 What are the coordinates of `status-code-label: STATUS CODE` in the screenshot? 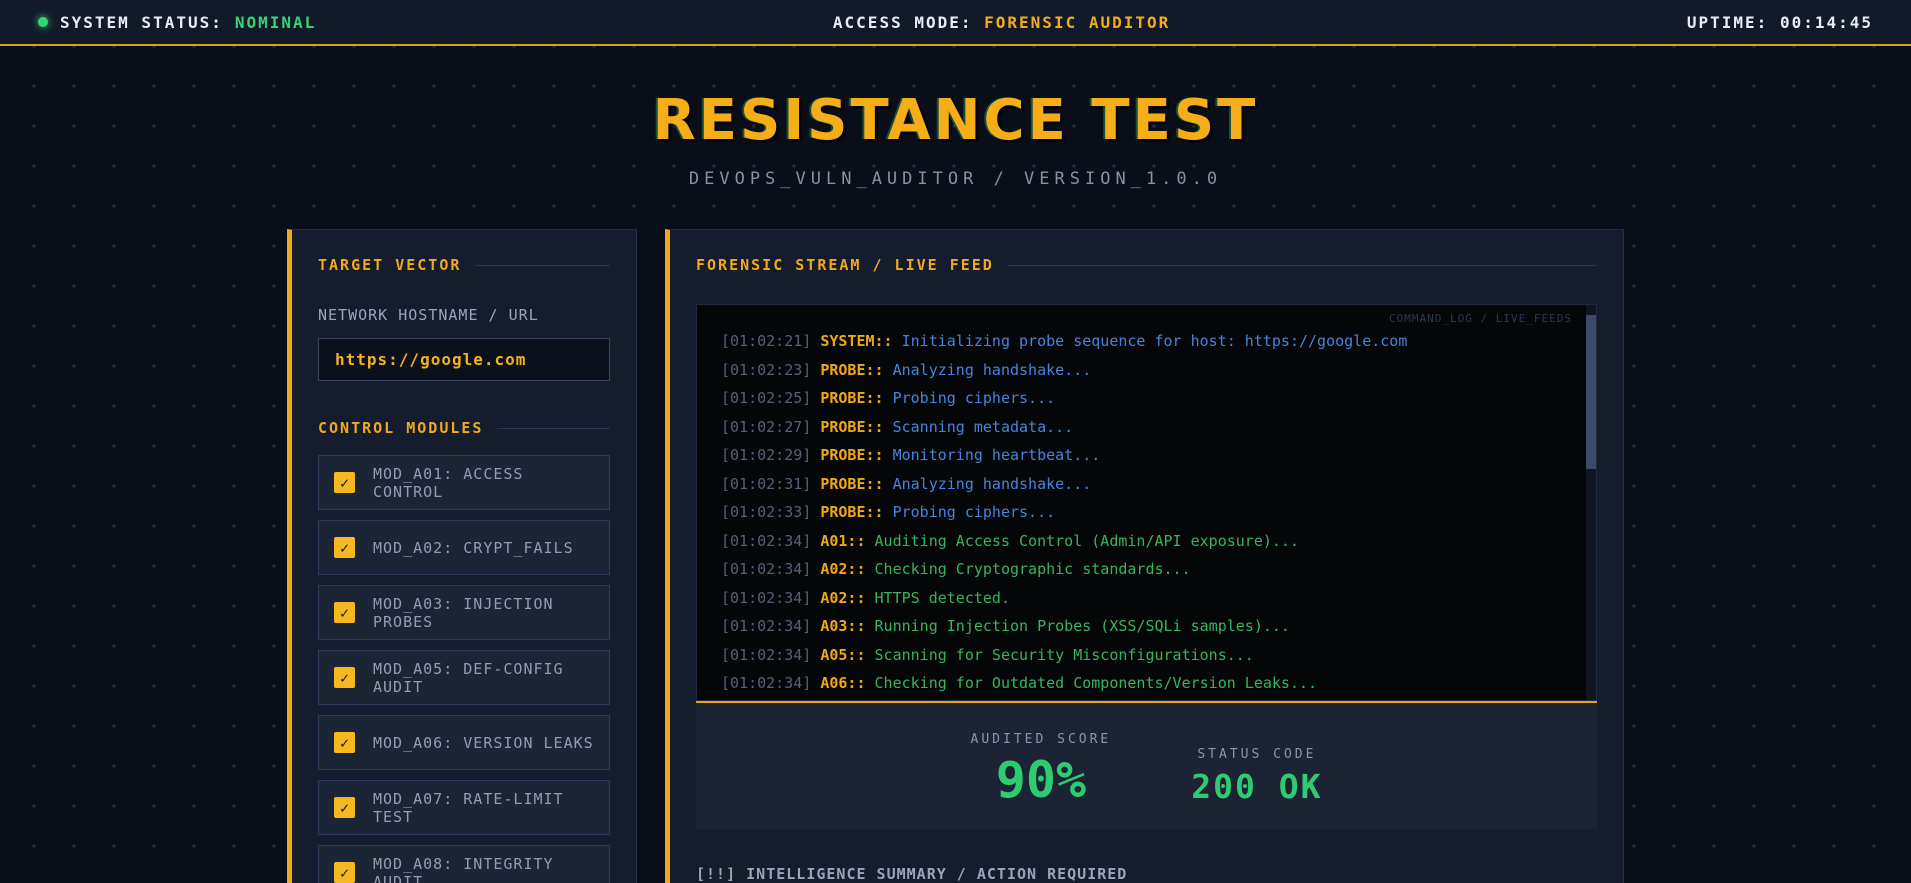 It's located at (1257, 755).